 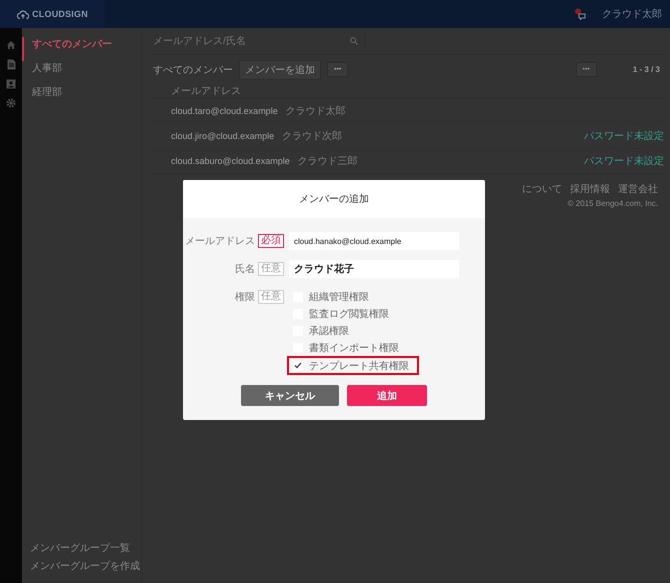 I want to click on group-action-link: メンバーグループを作成, so click(x=85, y=566).